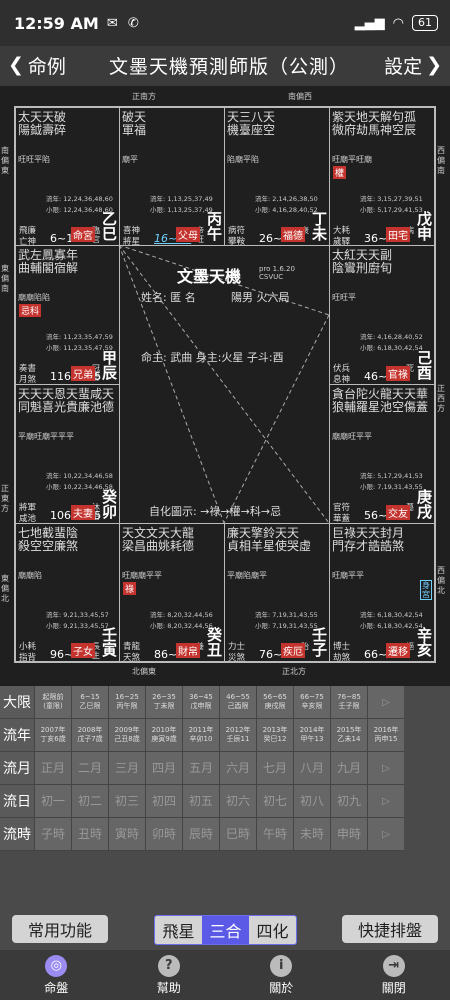 Image resolution: width=450 pixels, height=1000 pixels. What do you see at coordinates (163, 768) in the screenshot?
I see `liuyue-cell: 四月` at bounding box center [163, 768].